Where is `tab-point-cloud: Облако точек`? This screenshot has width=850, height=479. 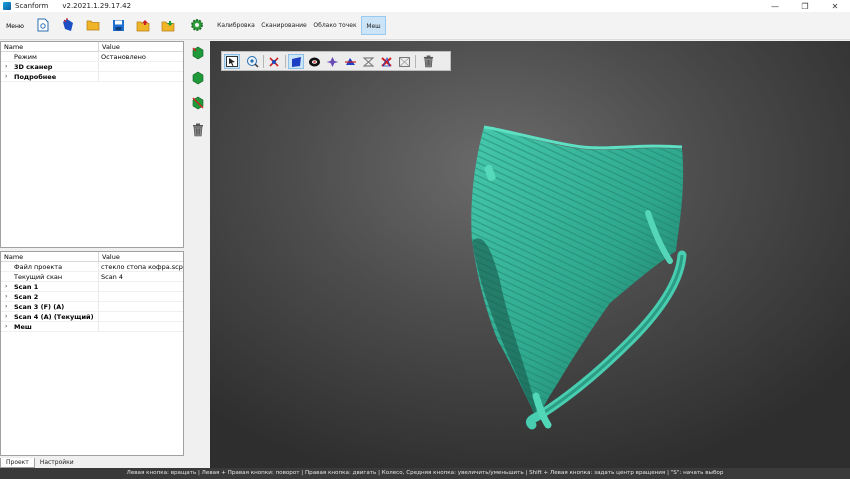 tab-point-cloud: Облако точек is located at coordinates (335, 25).